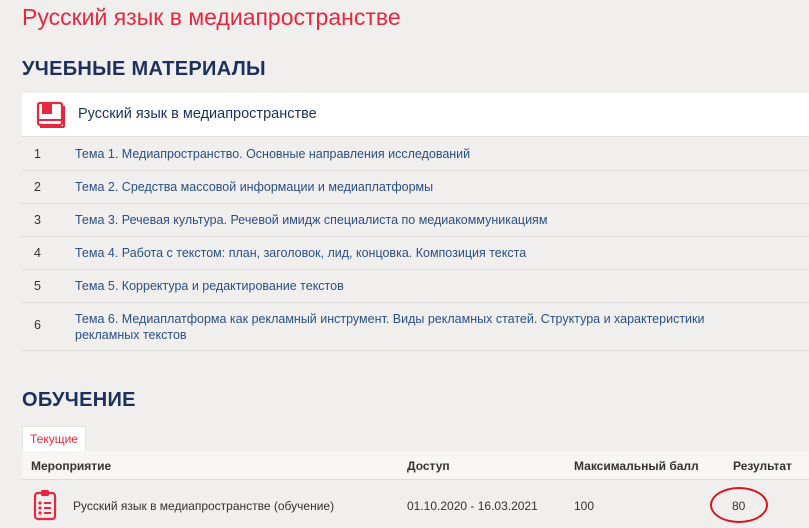  Describe the element at coordinates (144, 69) in the screenshot. I see `materials-heading: УЧЕБНЫЕ МАТЕРИАЛЫ` at that location.